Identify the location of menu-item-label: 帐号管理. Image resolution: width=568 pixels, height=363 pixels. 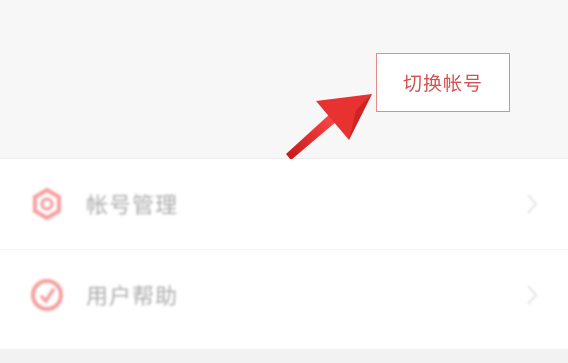
(132, 206).